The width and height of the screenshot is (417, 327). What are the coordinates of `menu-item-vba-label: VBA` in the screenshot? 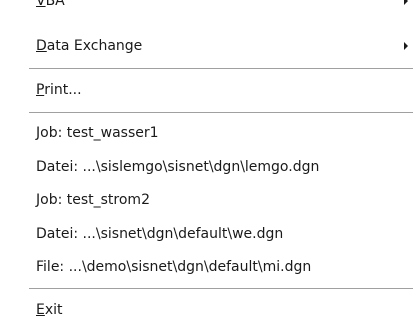 It's located at (50, 7).